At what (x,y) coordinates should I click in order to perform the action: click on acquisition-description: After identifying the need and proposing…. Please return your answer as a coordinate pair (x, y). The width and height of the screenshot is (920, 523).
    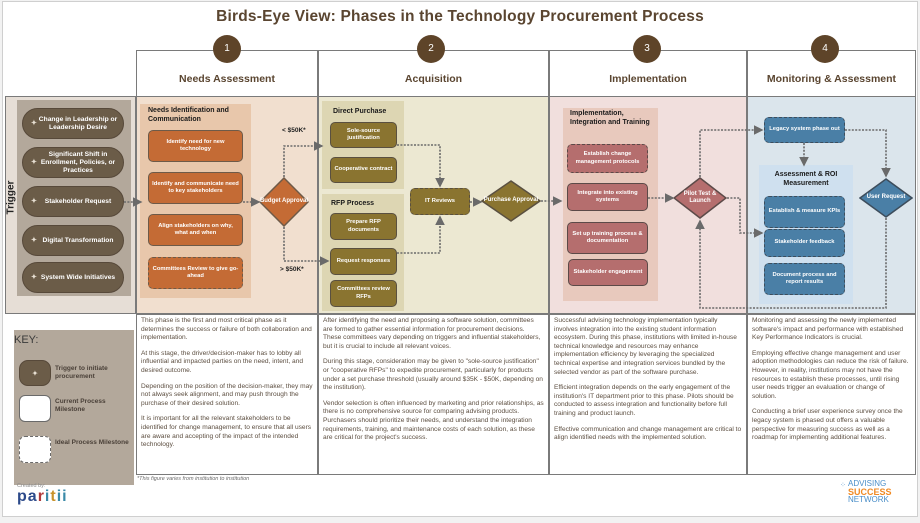
    Looking at the image, I should click on (433, 394).